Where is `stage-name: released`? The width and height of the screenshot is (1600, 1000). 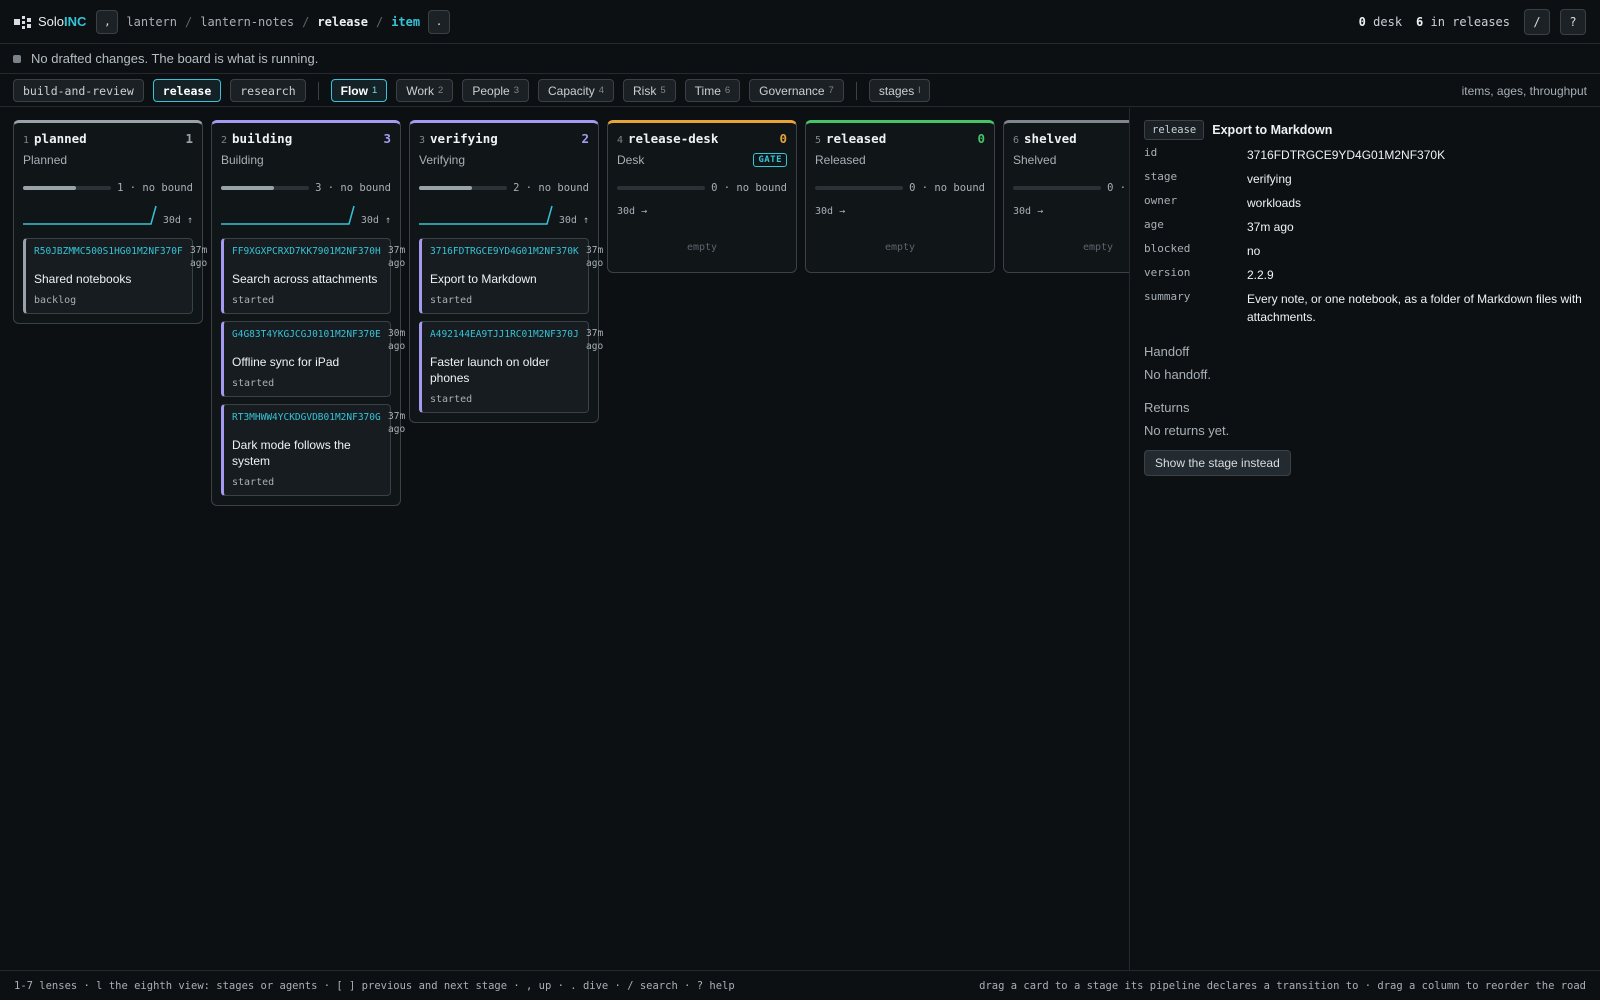
stage-name: released is located at coordinates (856, 138).